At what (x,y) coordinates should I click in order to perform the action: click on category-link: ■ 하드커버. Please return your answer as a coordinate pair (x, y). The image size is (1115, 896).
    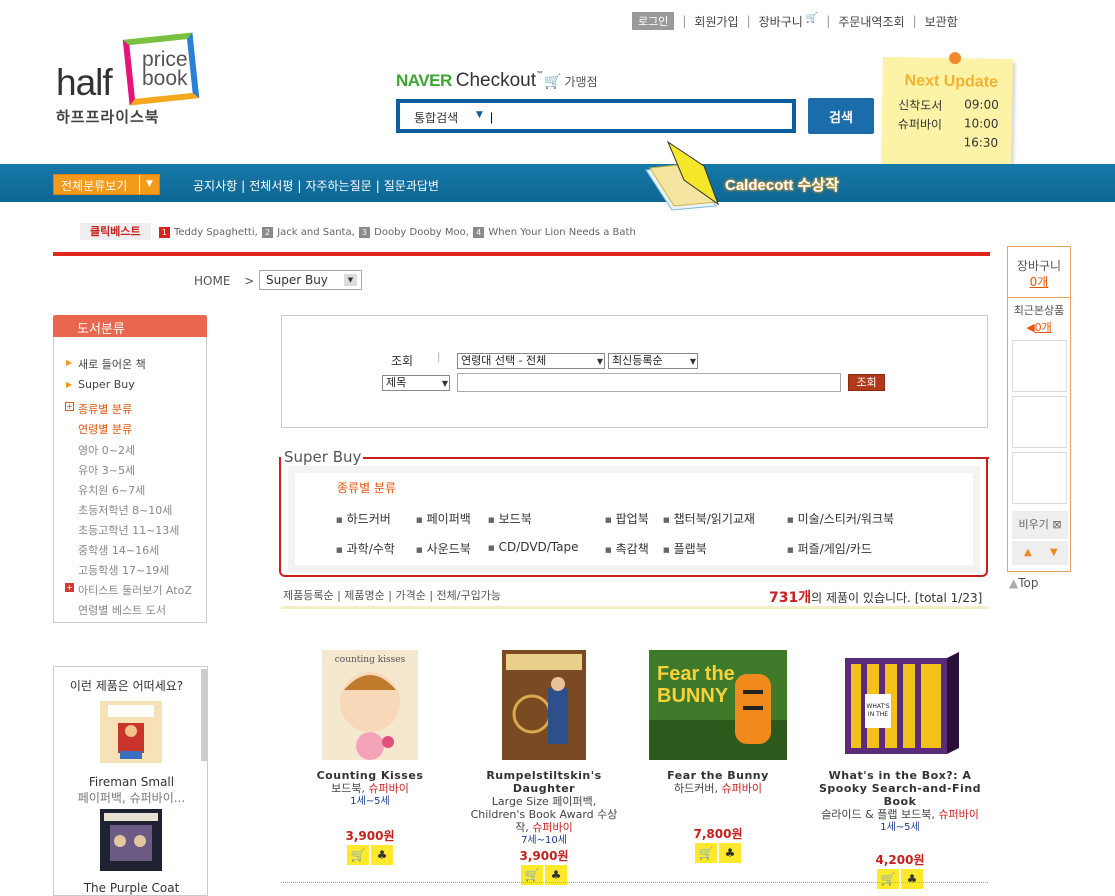
    Looking at the image, I should click on (363, 518).